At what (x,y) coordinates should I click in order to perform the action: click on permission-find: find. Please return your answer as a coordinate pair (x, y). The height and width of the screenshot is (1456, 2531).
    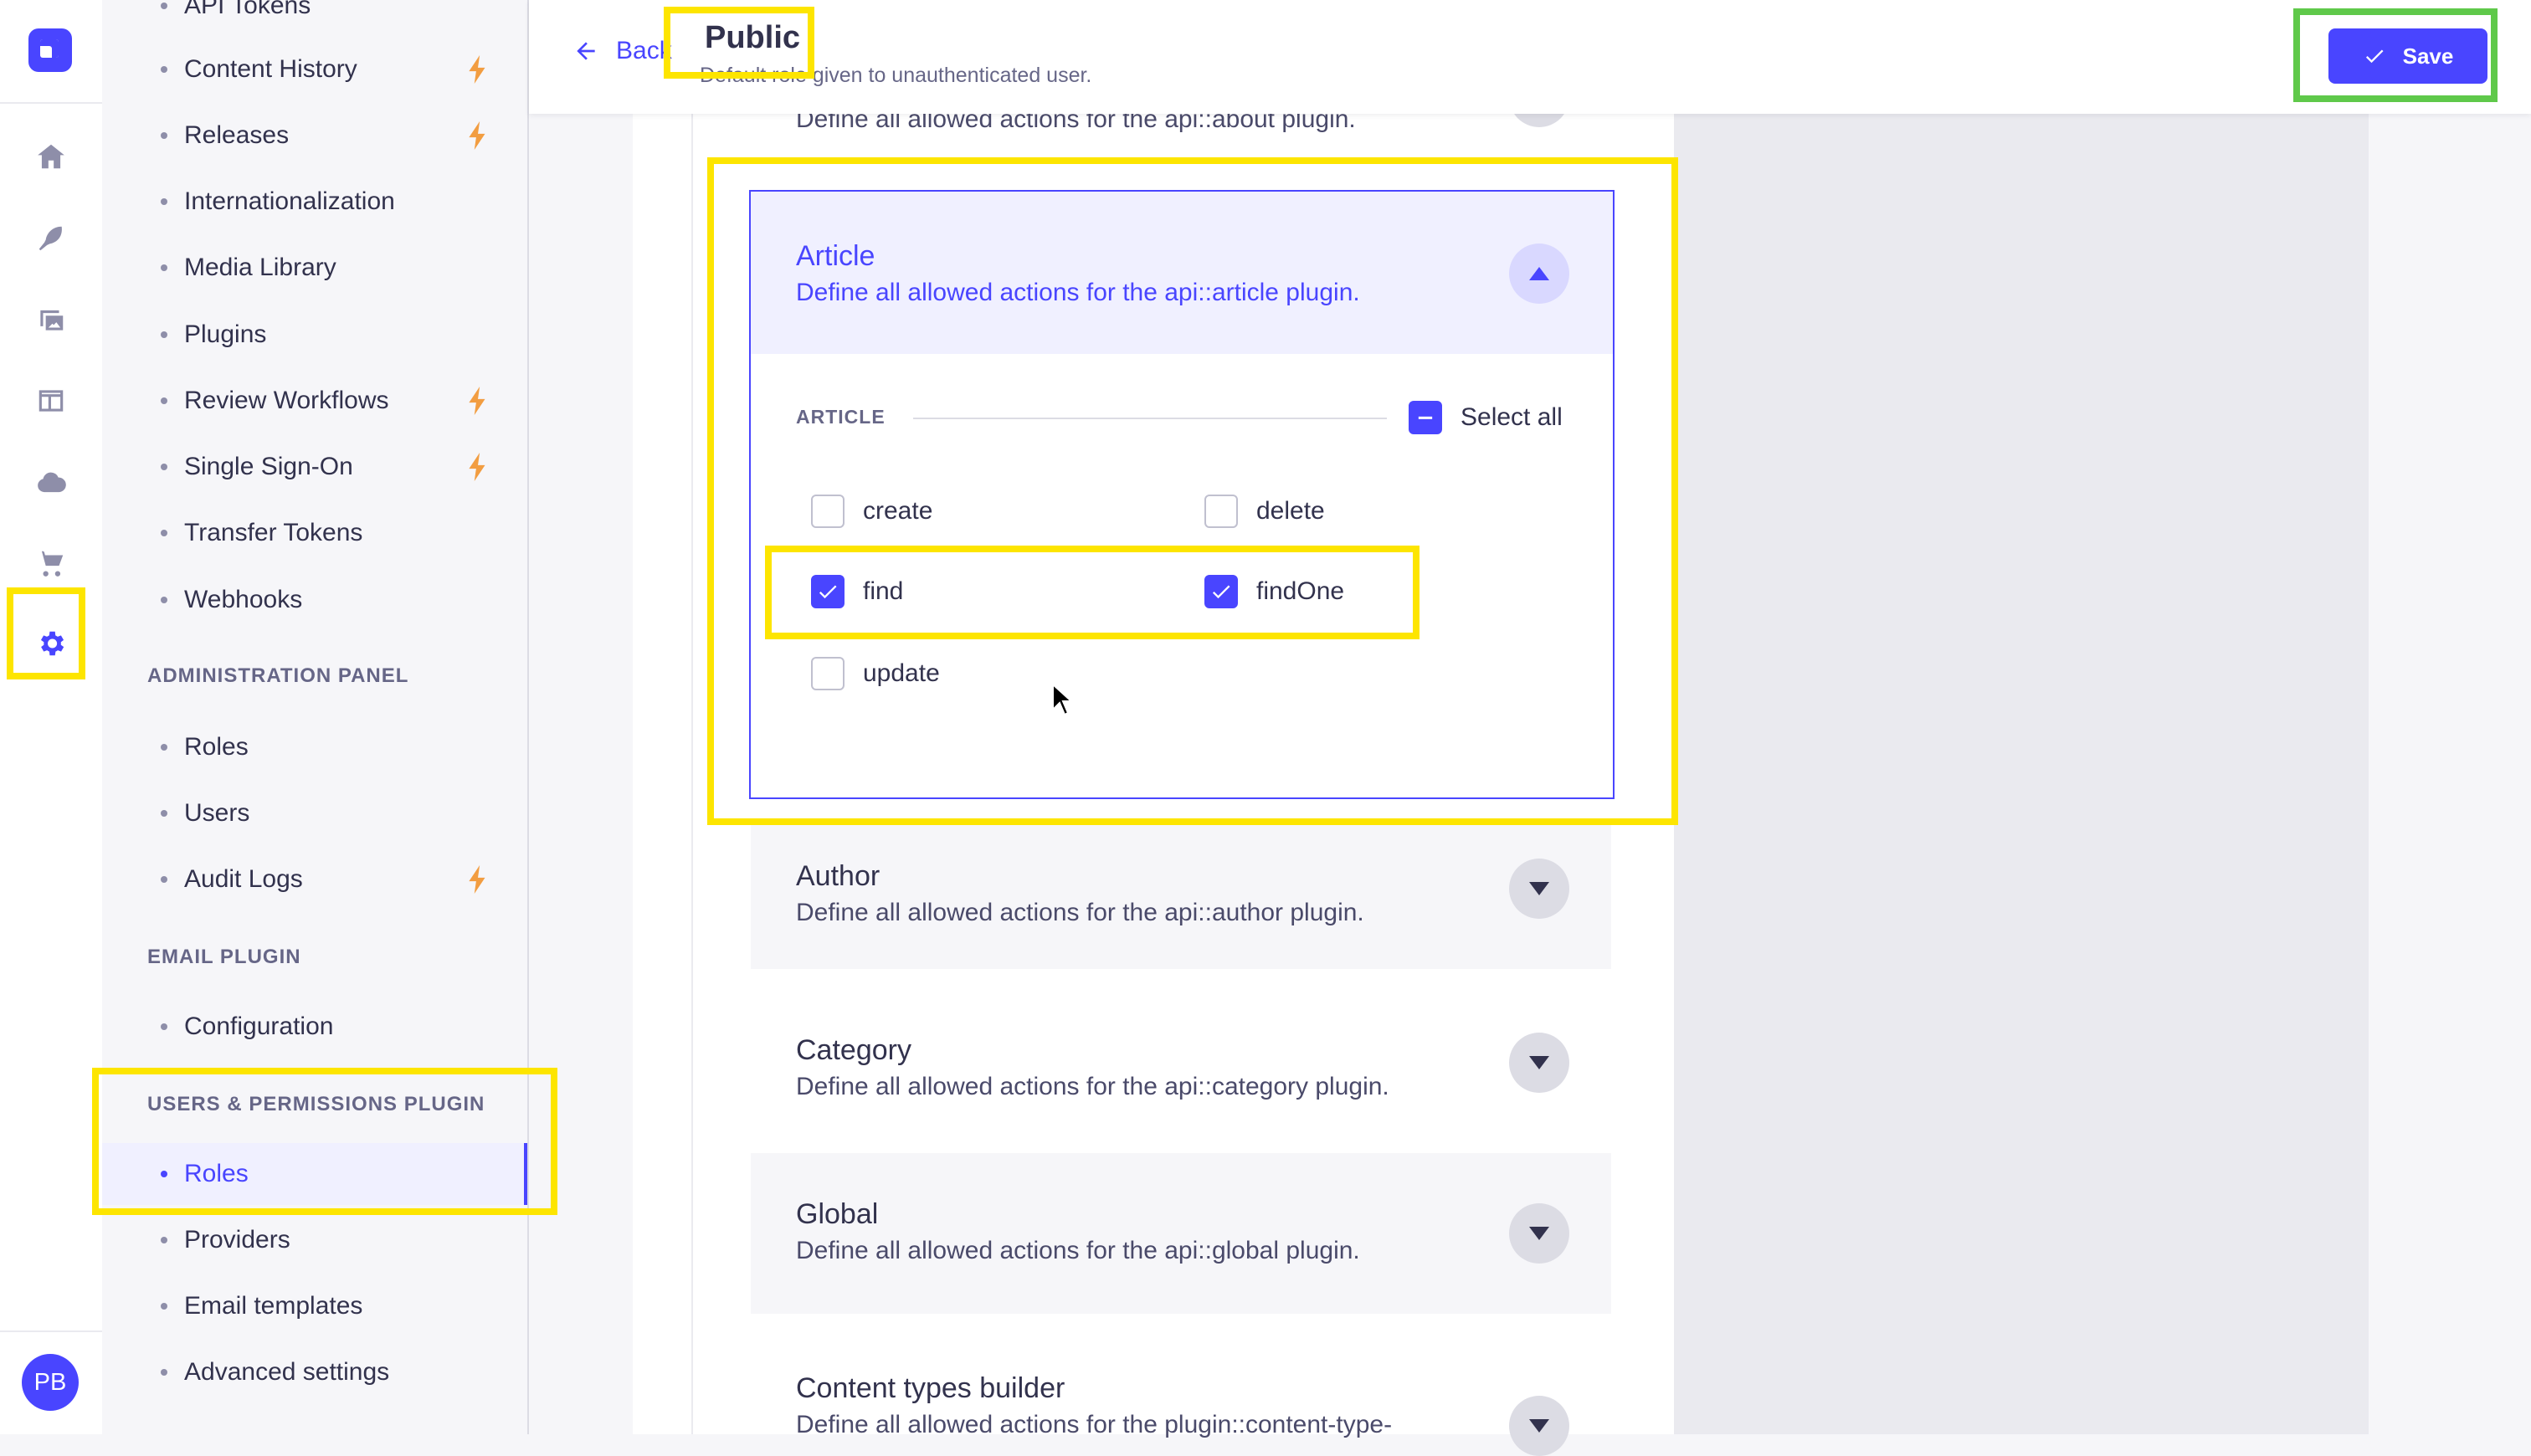
    Looking at the image, I should click on (857, 591).